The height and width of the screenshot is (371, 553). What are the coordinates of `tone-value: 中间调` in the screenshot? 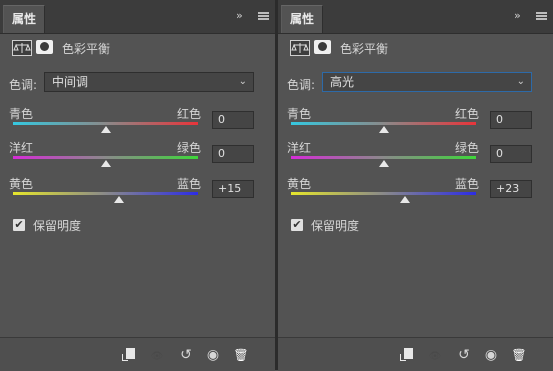 It's located at (70, 82).